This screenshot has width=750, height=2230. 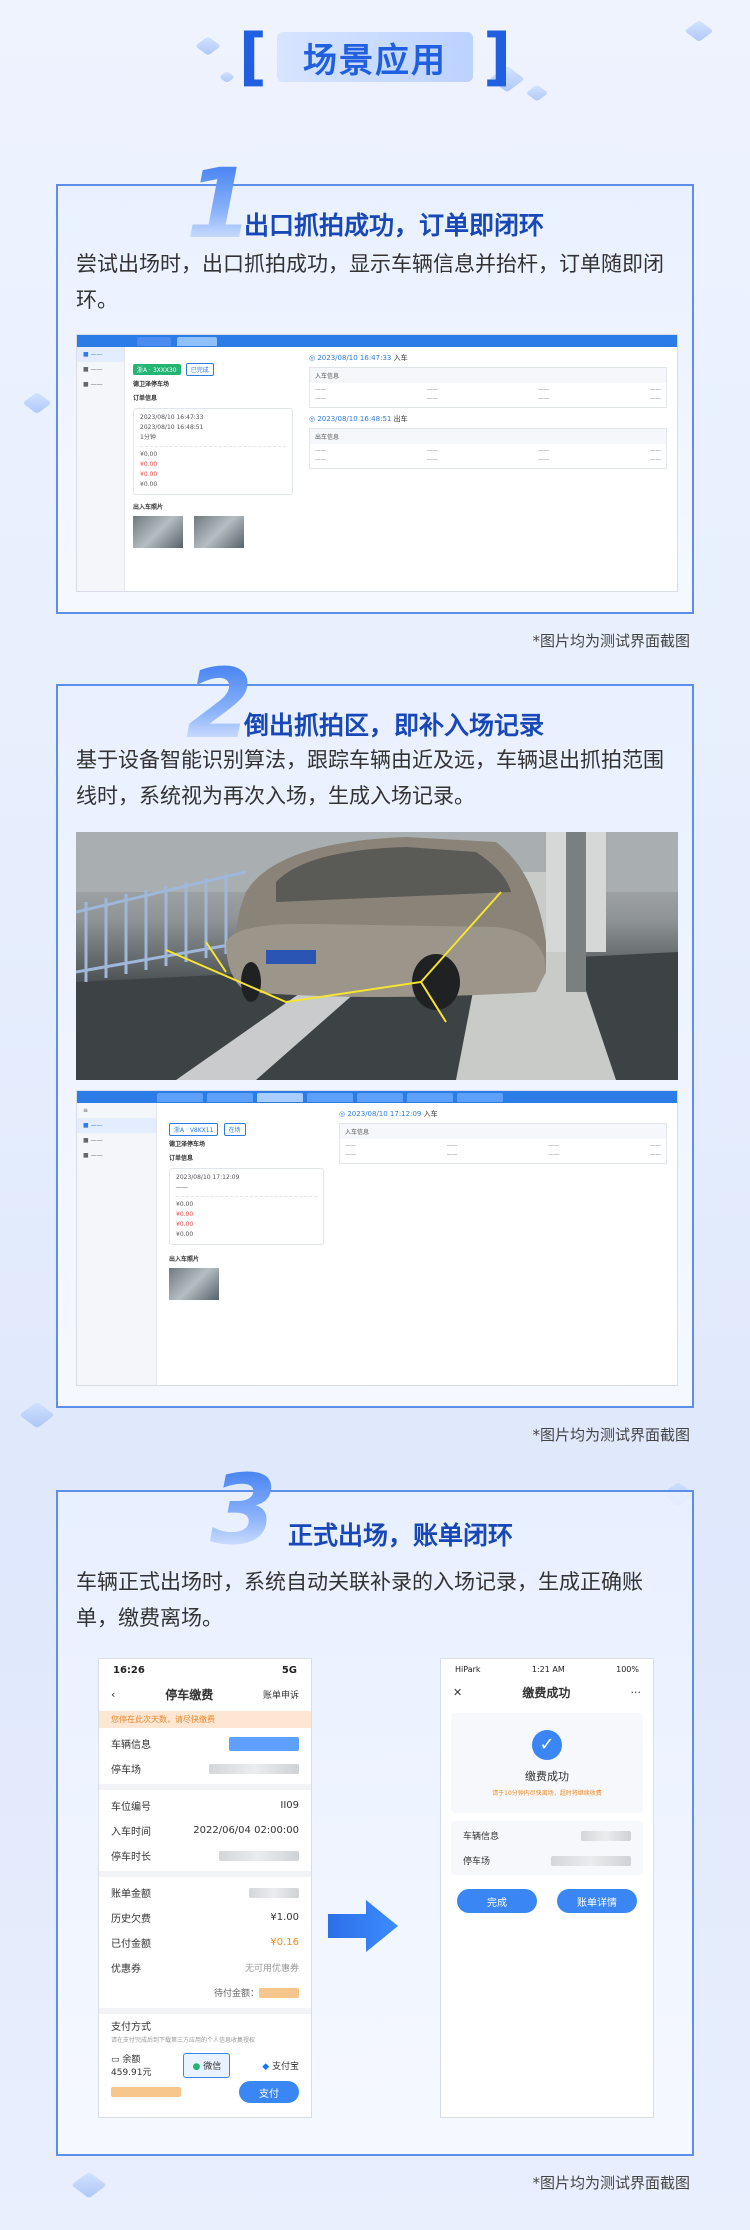 I want to click on record-2-header: ◎ 2023/08/10 16:48:51 出车, so click(x=358, y=419).